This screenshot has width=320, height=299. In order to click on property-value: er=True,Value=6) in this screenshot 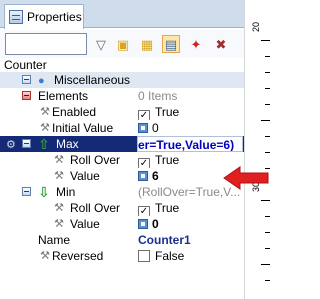, I will do `click(190, 144)`.